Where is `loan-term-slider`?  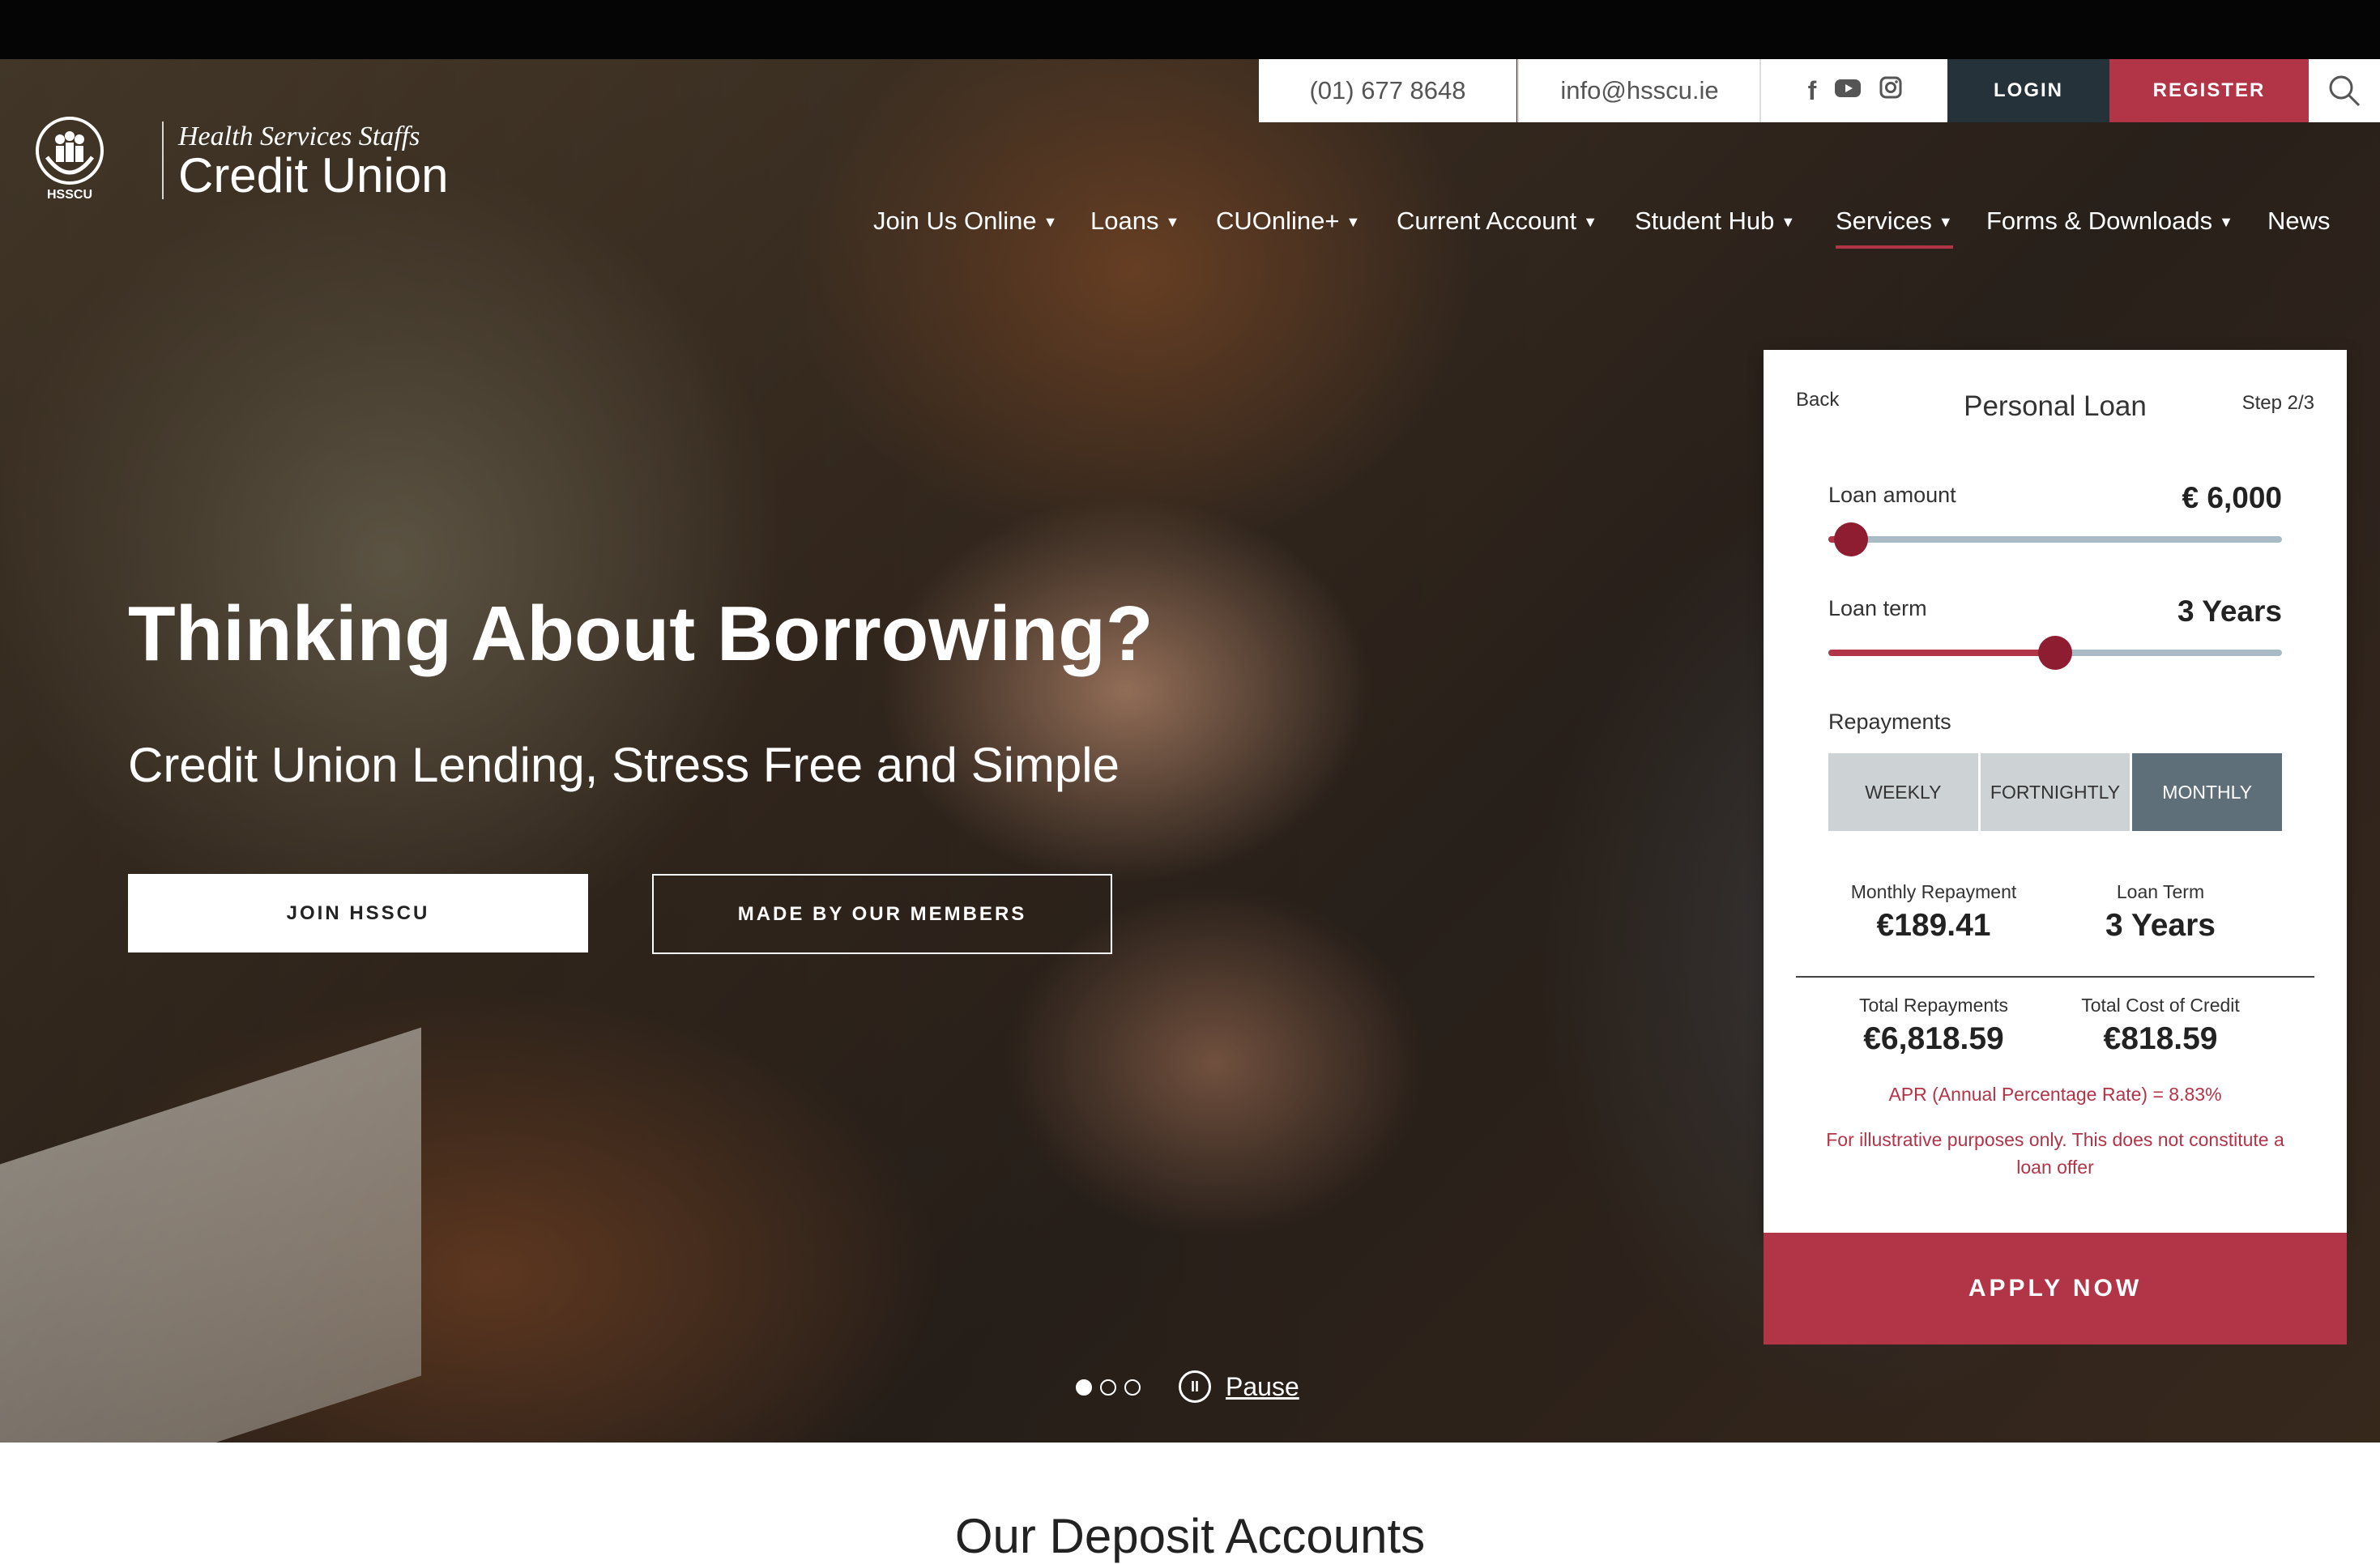
loan-term-slider is located at coordinates (2055, 653).